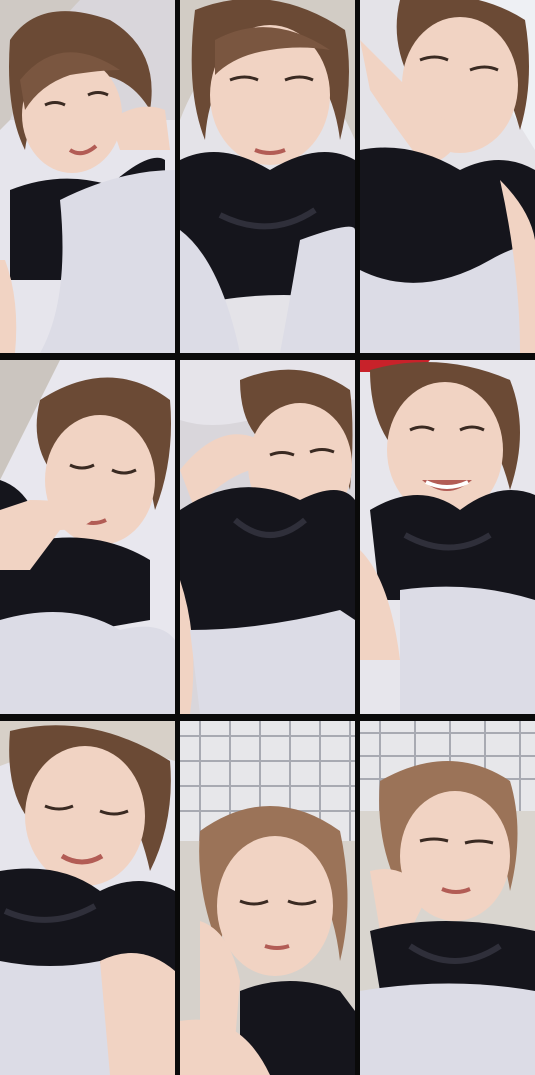  I want to click on panel-4-image, so click(87, 537).